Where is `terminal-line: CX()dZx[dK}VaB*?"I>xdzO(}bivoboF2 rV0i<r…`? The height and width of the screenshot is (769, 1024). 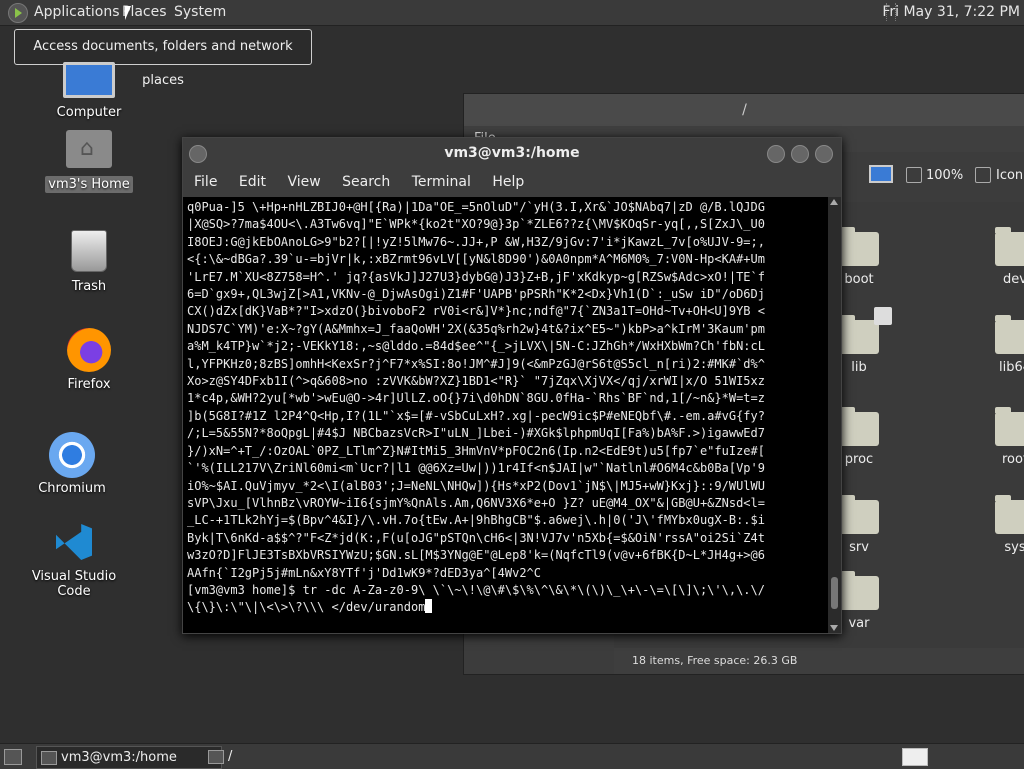
terminal-line: CX()dZx[dK}VaB*?"I>xdzO(}bivoboF2 rV0i<r… is located at coordinates (476, 311).